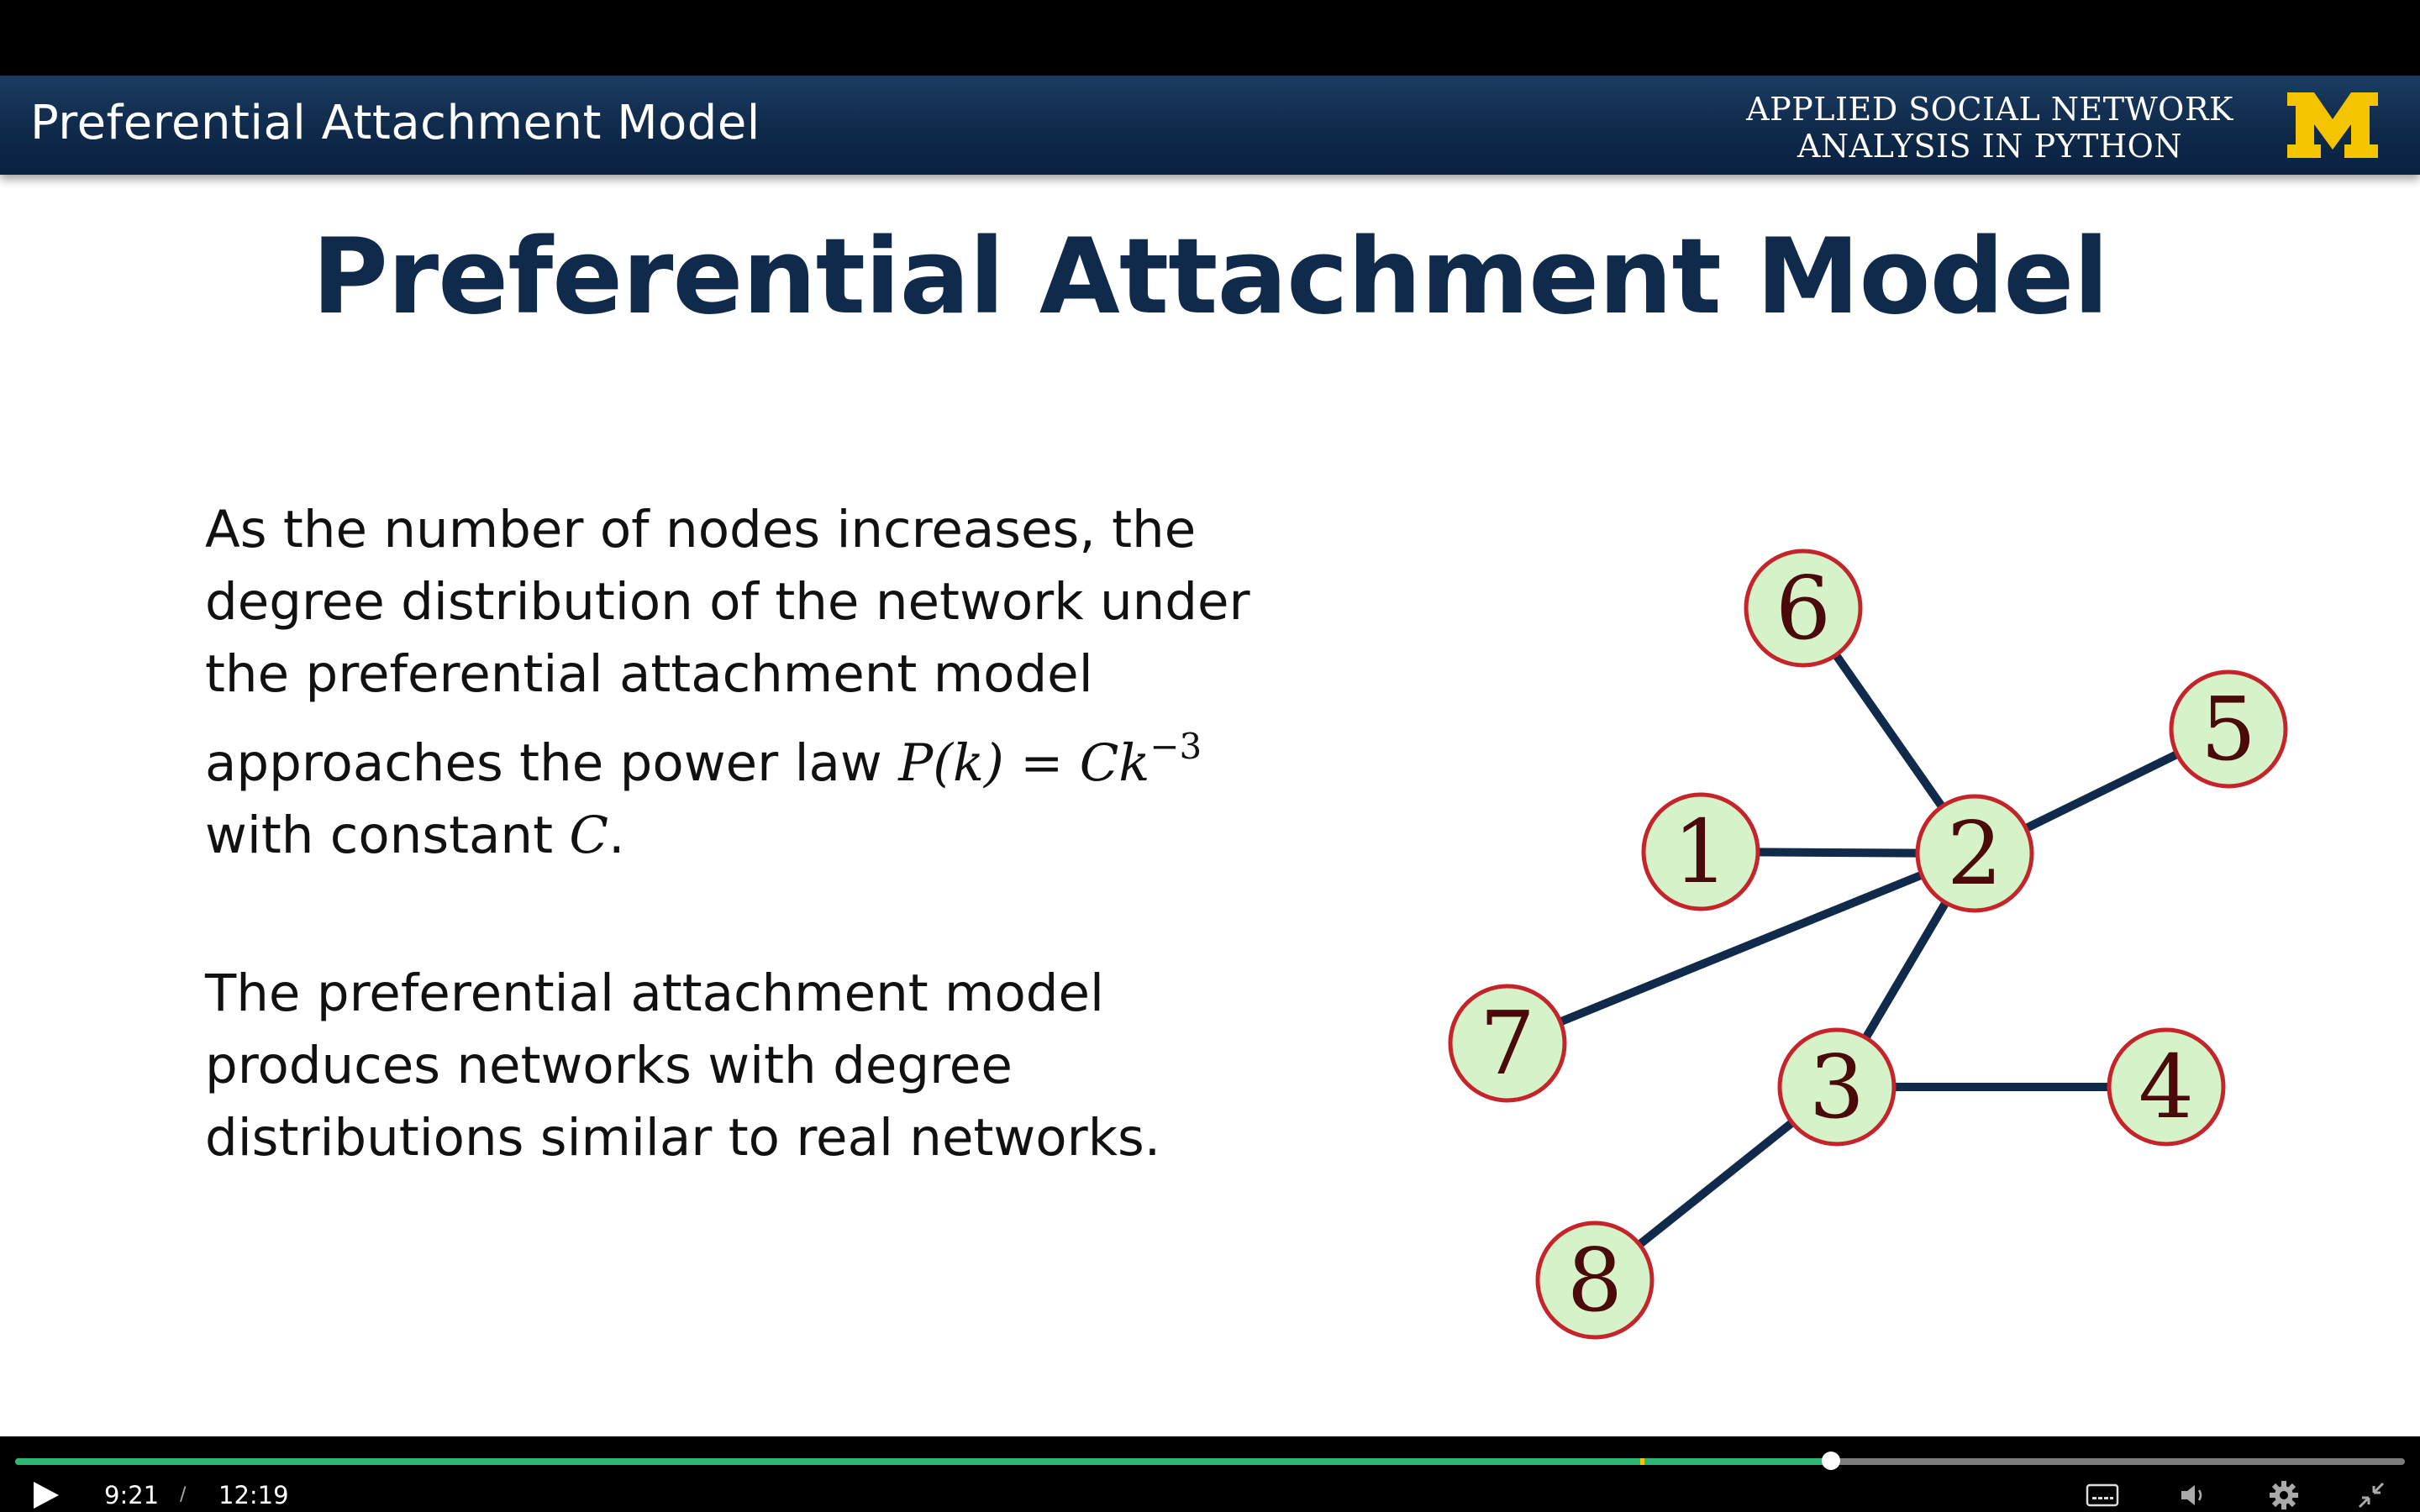 The image size is (2420, 1512). I want to click on node-3: 3, so click(1837, 1087).